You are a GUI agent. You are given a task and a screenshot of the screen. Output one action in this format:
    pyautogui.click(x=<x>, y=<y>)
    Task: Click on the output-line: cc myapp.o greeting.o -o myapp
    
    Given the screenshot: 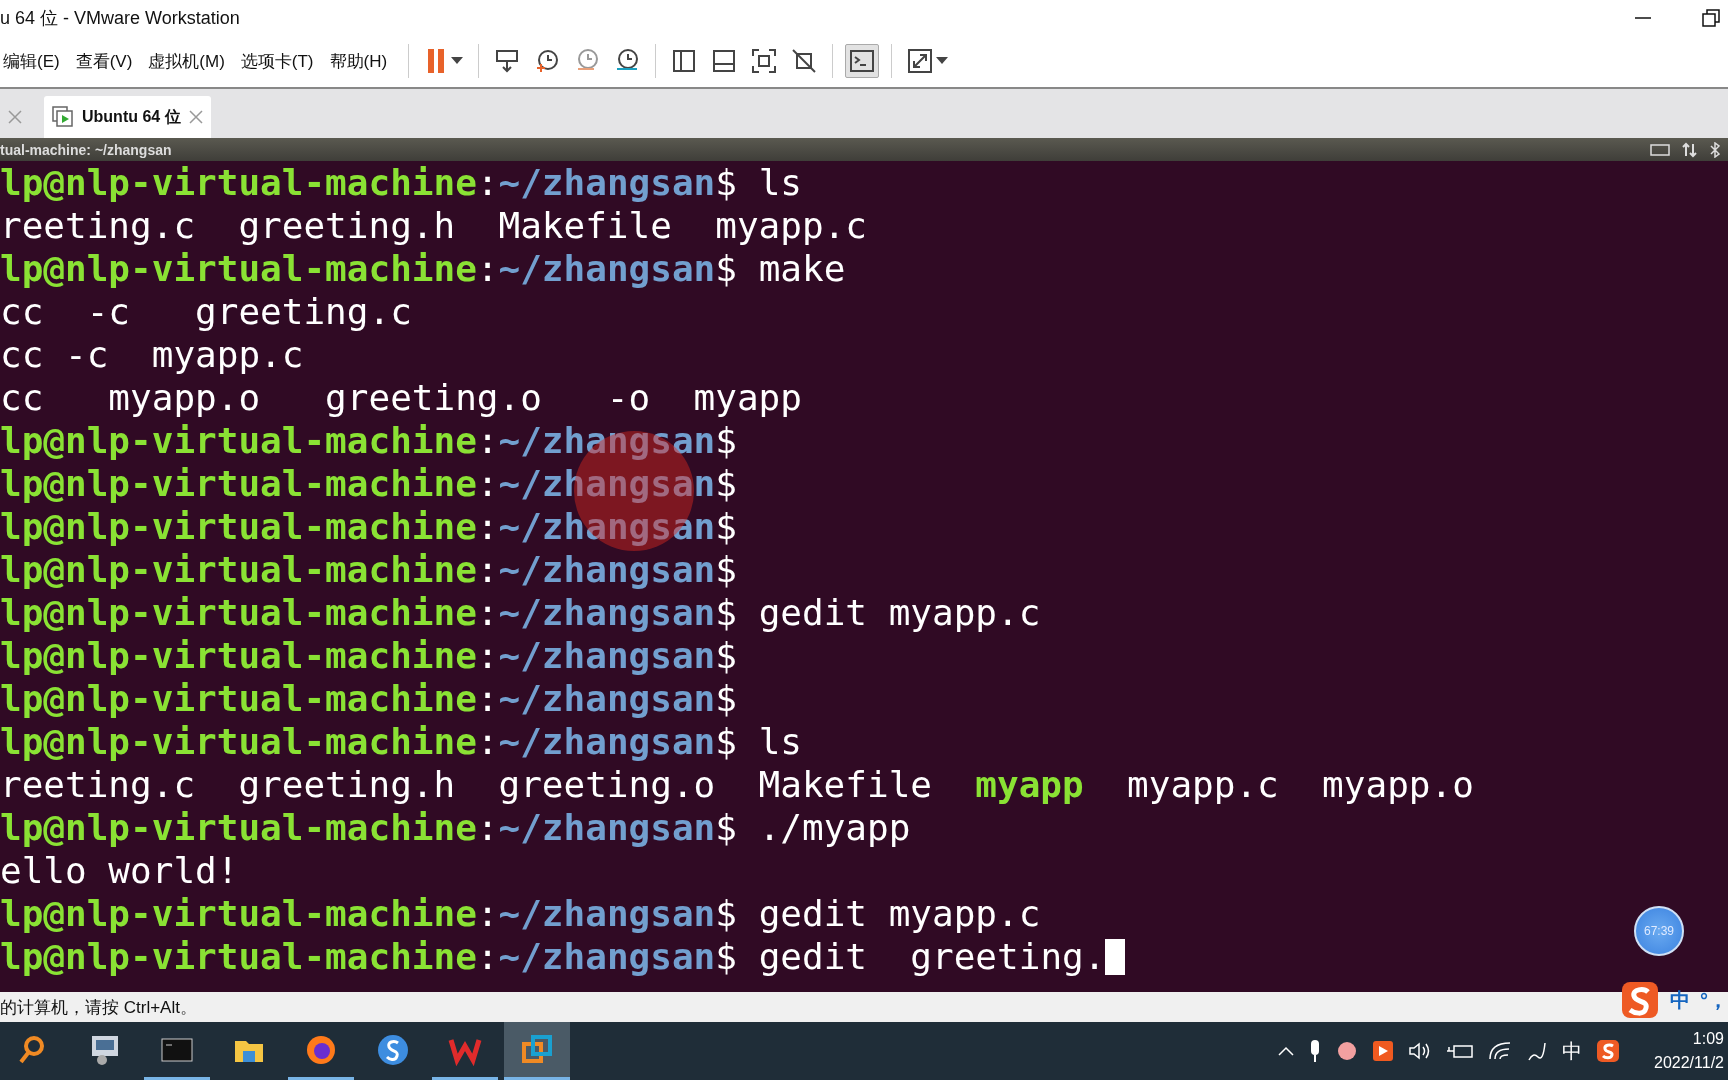 What is the action you would take?
    pyautogui.click(x=401, y=397)
    